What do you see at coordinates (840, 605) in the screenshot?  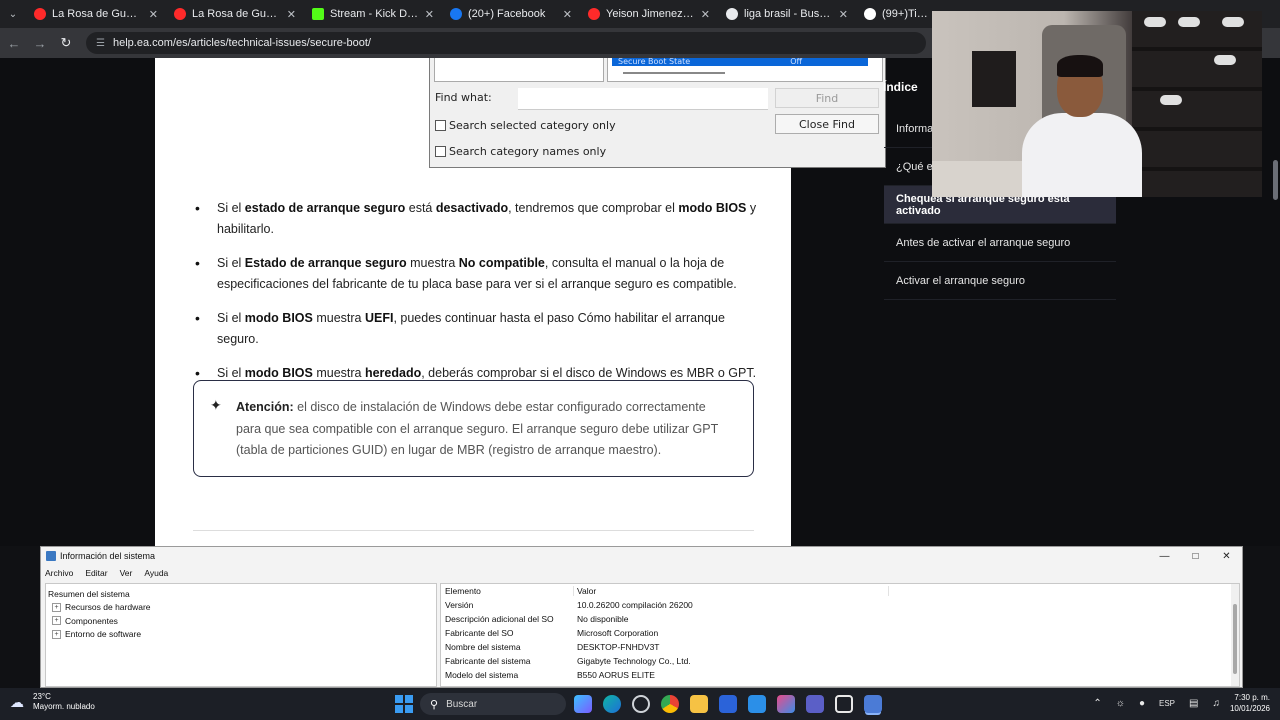 I see `table-row: Versión 10.0.26200 compilación 26200` at bounding box center [840, 605].